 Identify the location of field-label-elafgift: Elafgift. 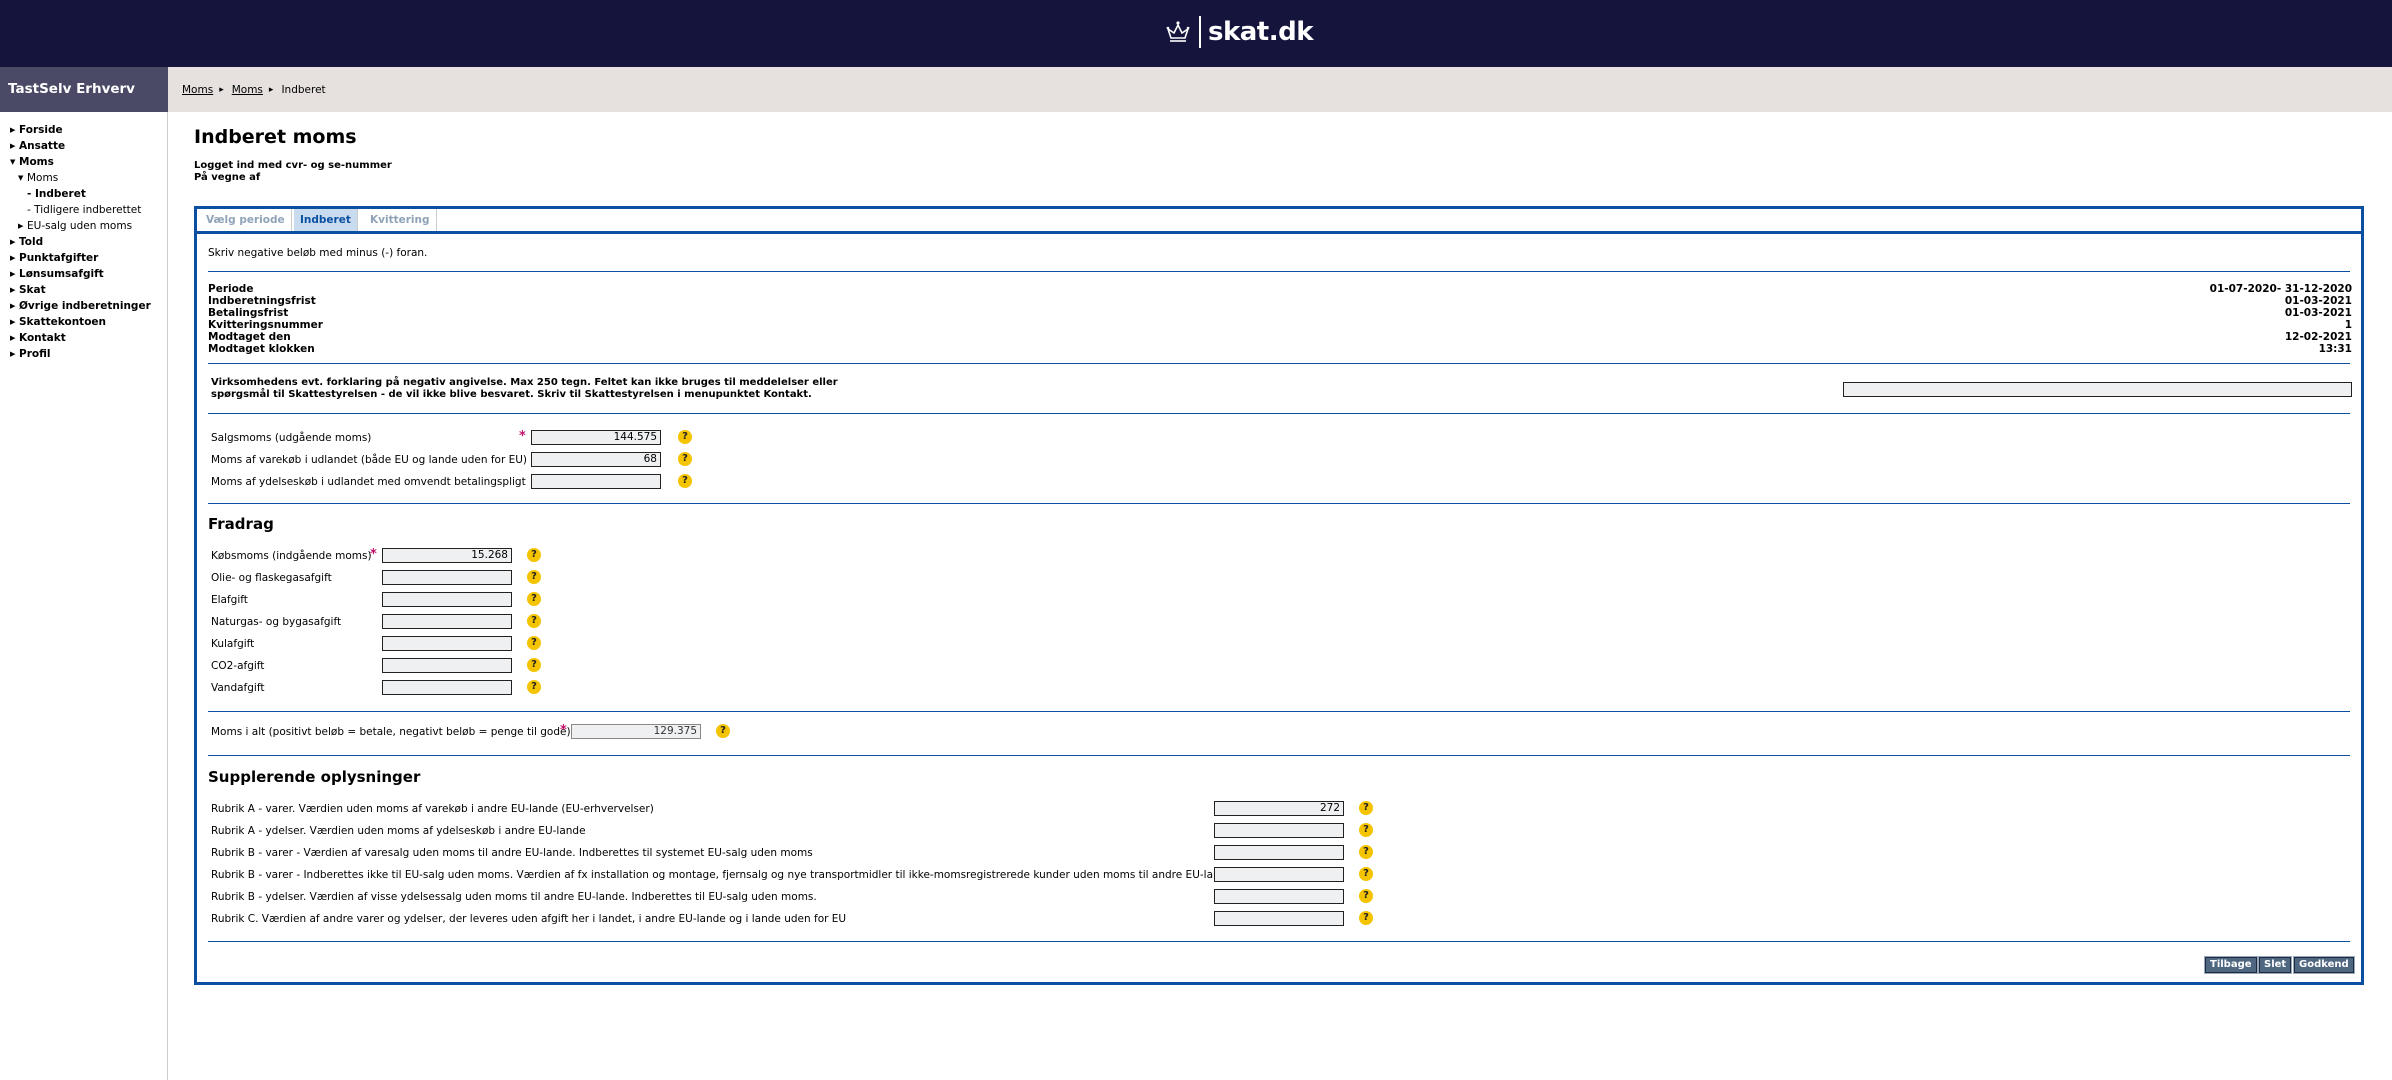
(229, 600).